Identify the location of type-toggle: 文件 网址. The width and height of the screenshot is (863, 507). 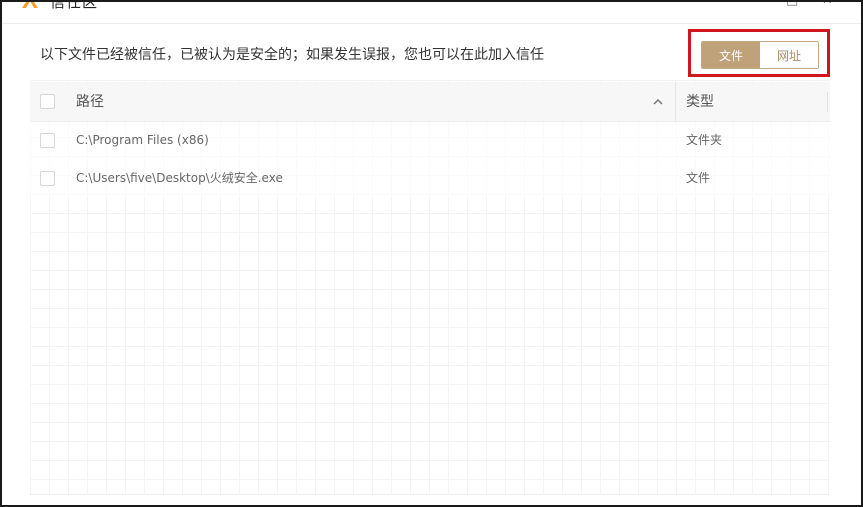
(760, 55).